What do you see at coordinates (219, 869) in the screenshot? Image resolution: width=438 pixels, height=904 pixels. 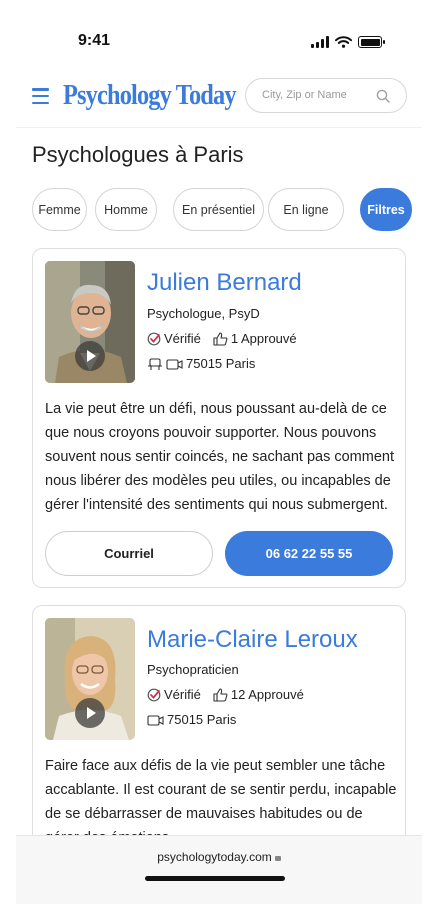 I see `browser-address-bar: psychologytoday.com` at bounding box center [219, 869].